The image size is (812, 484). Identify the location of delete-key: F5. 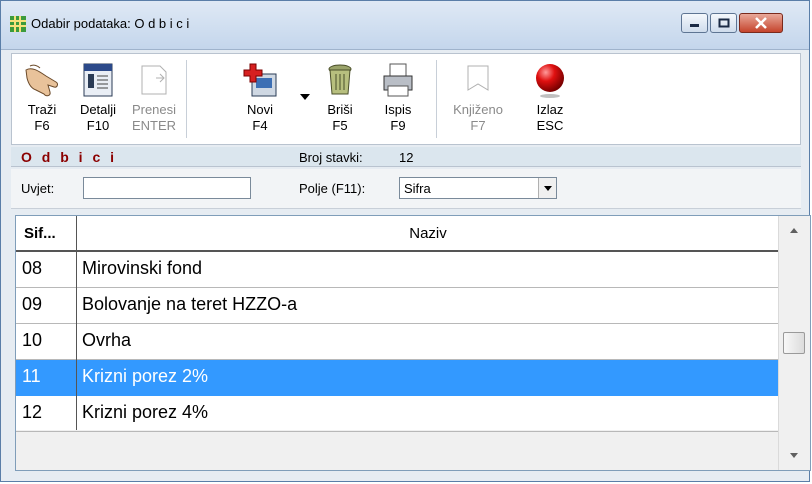
(340, 125).